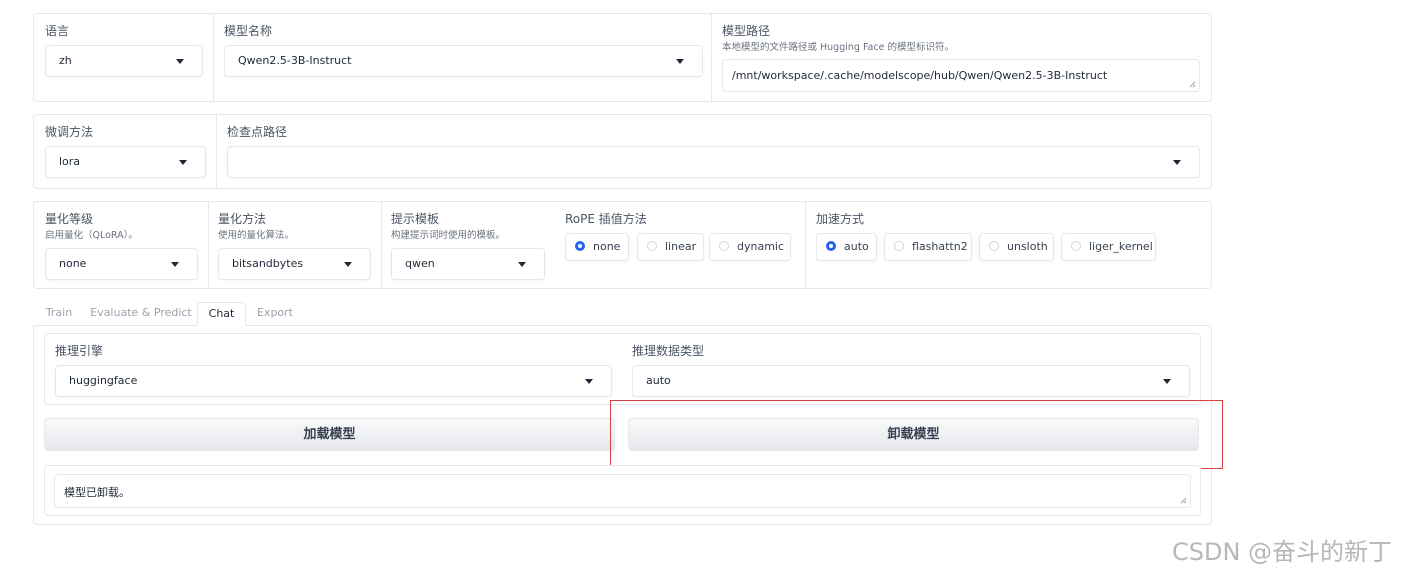 The height and width of the screenshot is (574, 1415). I want to click on lang-label: 语言, so click(57, 31).